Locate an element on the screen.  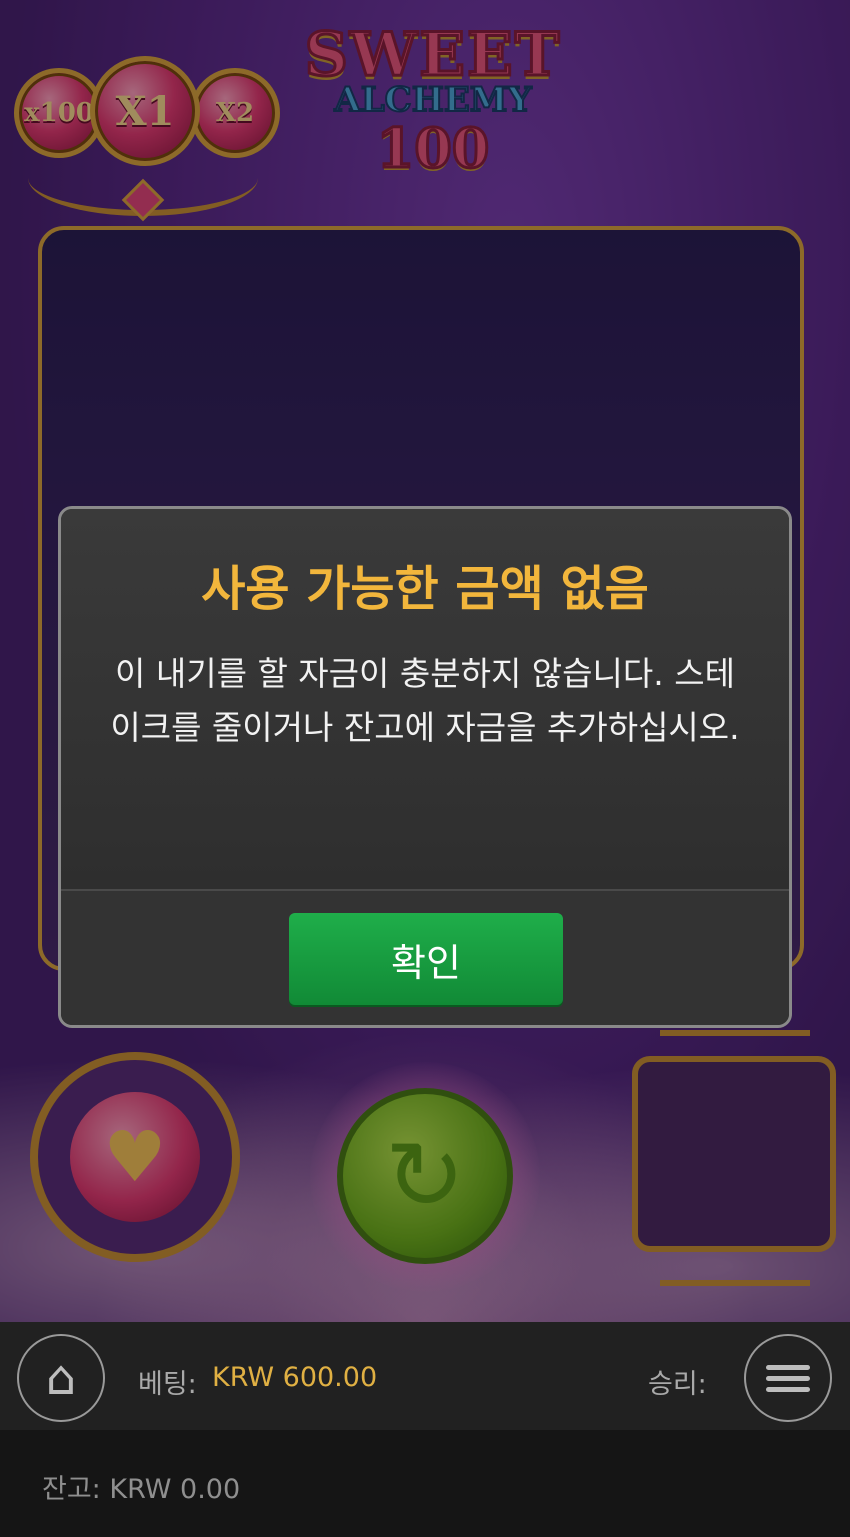
bet-label: 베팅: is located at coordinates (167, 1384).